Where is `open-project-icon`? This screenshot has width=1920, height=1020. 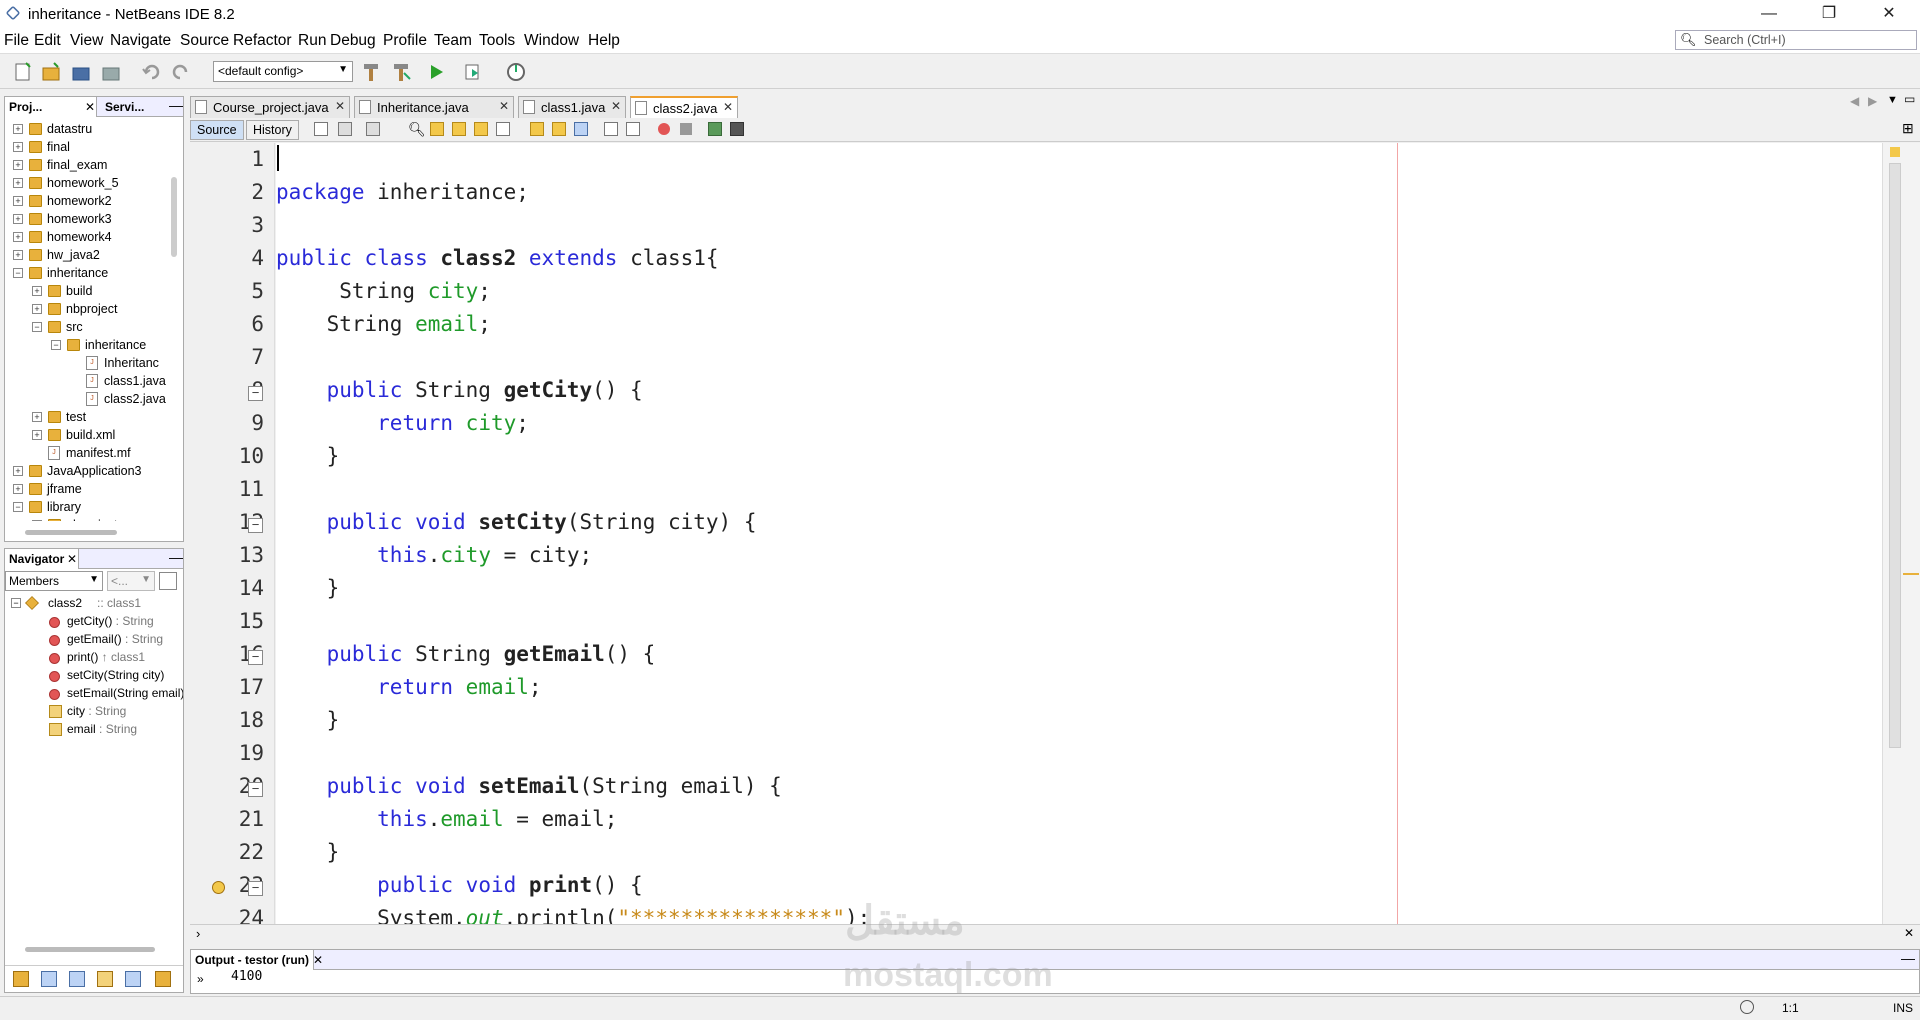
open-project-icon is located at coordinates (81, 72).